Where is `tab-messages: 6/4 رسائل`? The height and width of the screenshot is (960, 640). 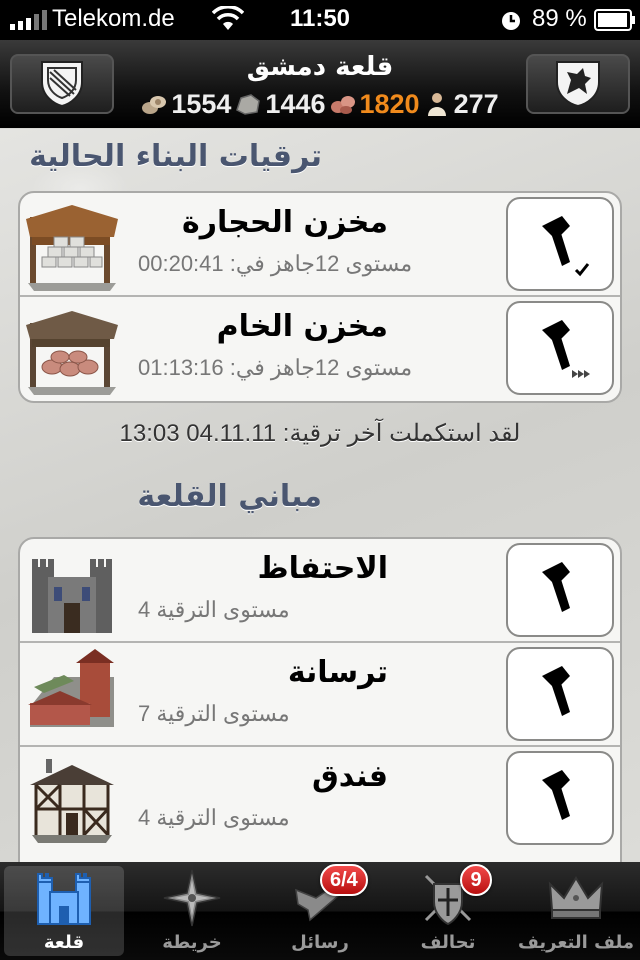
tab-messages: 6/4 رسائل is located at coordinates (320, 911).